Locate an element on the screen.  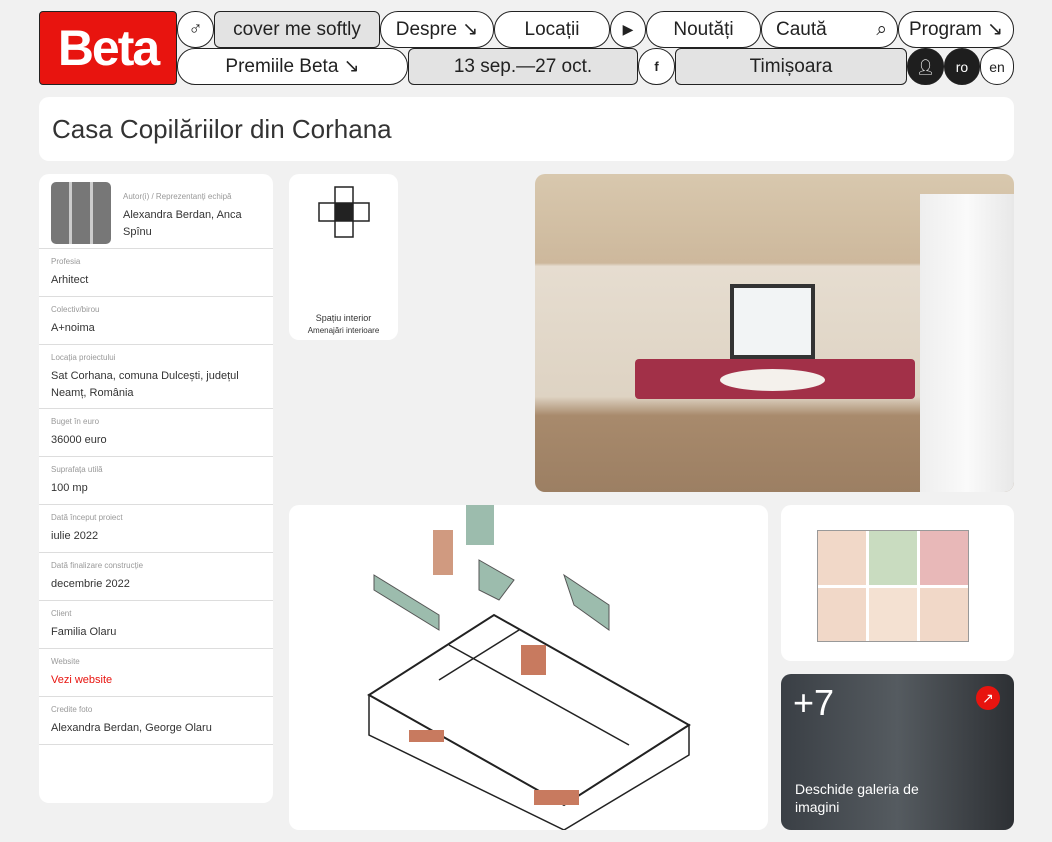
nav-premii: Premiile Beta ↘ is located at coordinates (292, 66).